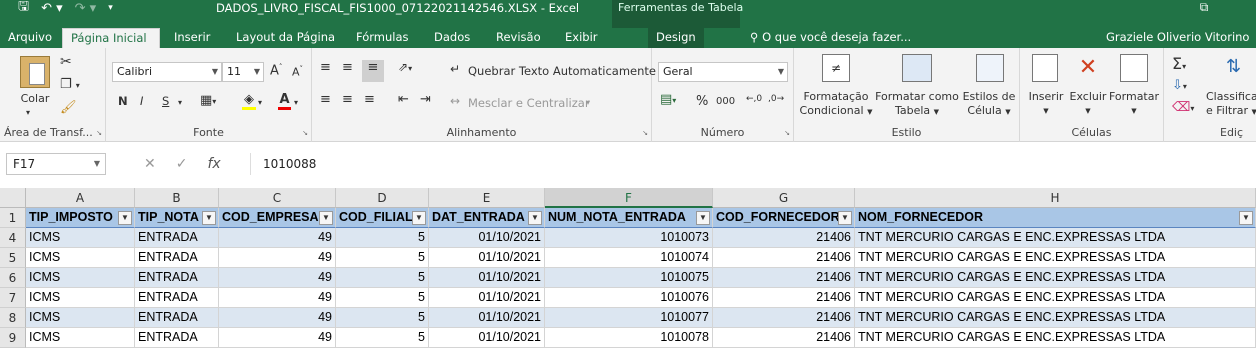 The height and width of the screenshot is (348, 1256). What do you see at coordinates (13, 298) in the screenshot?
I see `row-header: 7` at bounding box center [13, 298].